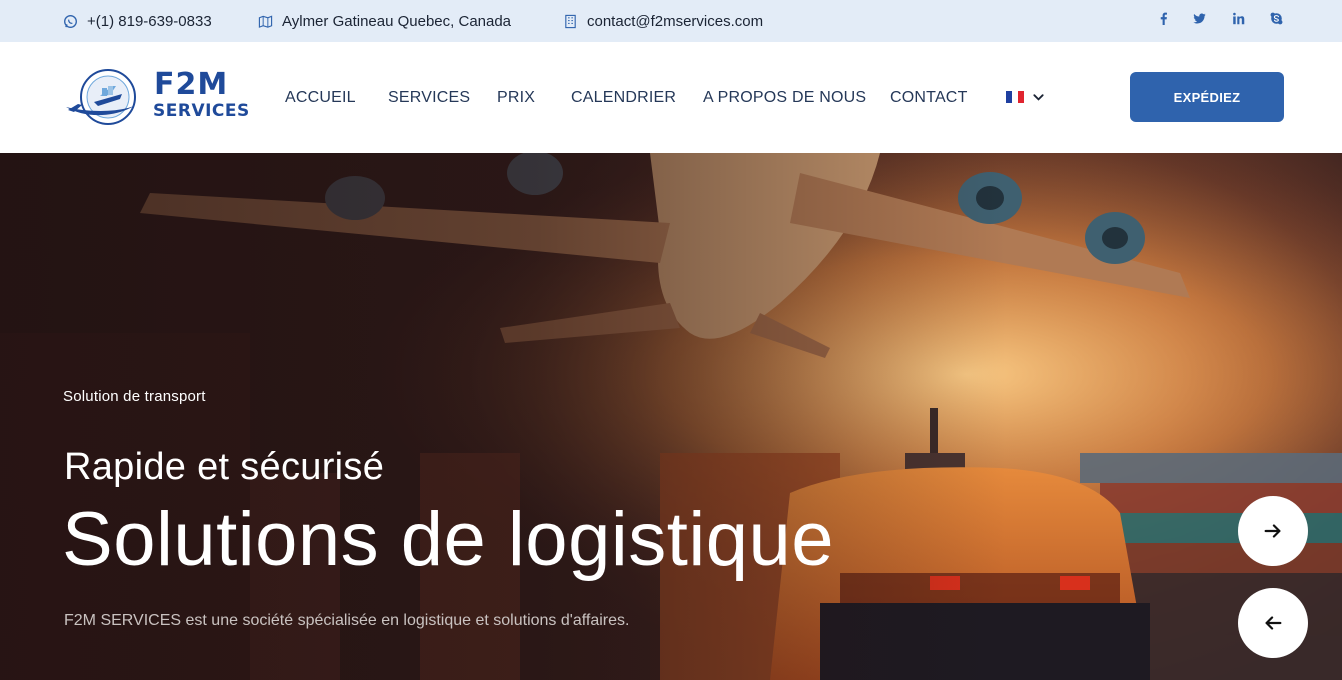 Image resolution: width=1342 pixels, height=680 pixels. I want to click on contact-address: Aylmer Gatineau Quebec, Canada, so click(384, 21).